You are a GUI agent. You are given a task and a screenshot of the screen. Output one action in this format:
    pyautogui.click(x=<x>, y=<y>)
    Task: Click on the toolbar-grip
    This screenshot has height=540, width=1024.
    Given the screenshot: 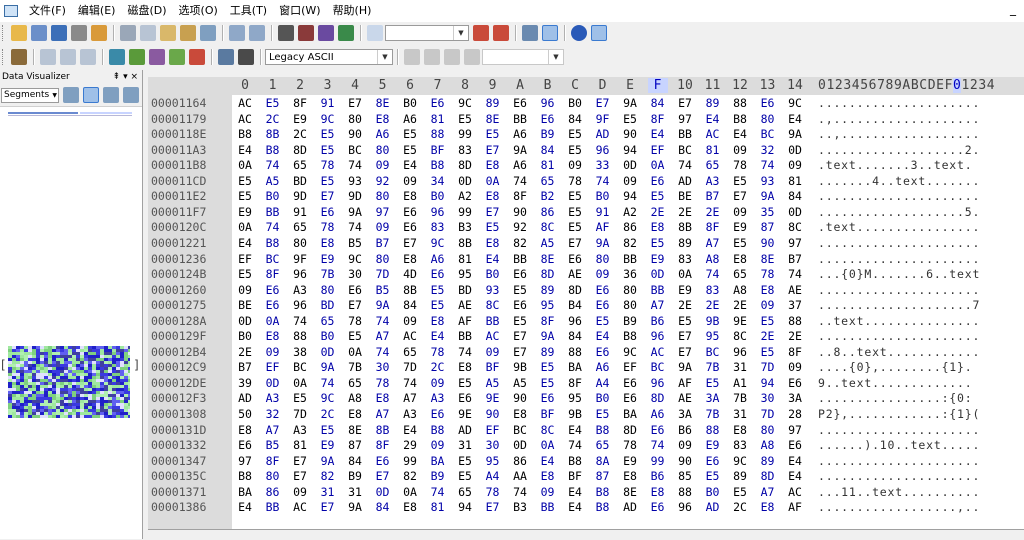 What is the action you would take?
    pyautogui.click(x=4, y=33)
    